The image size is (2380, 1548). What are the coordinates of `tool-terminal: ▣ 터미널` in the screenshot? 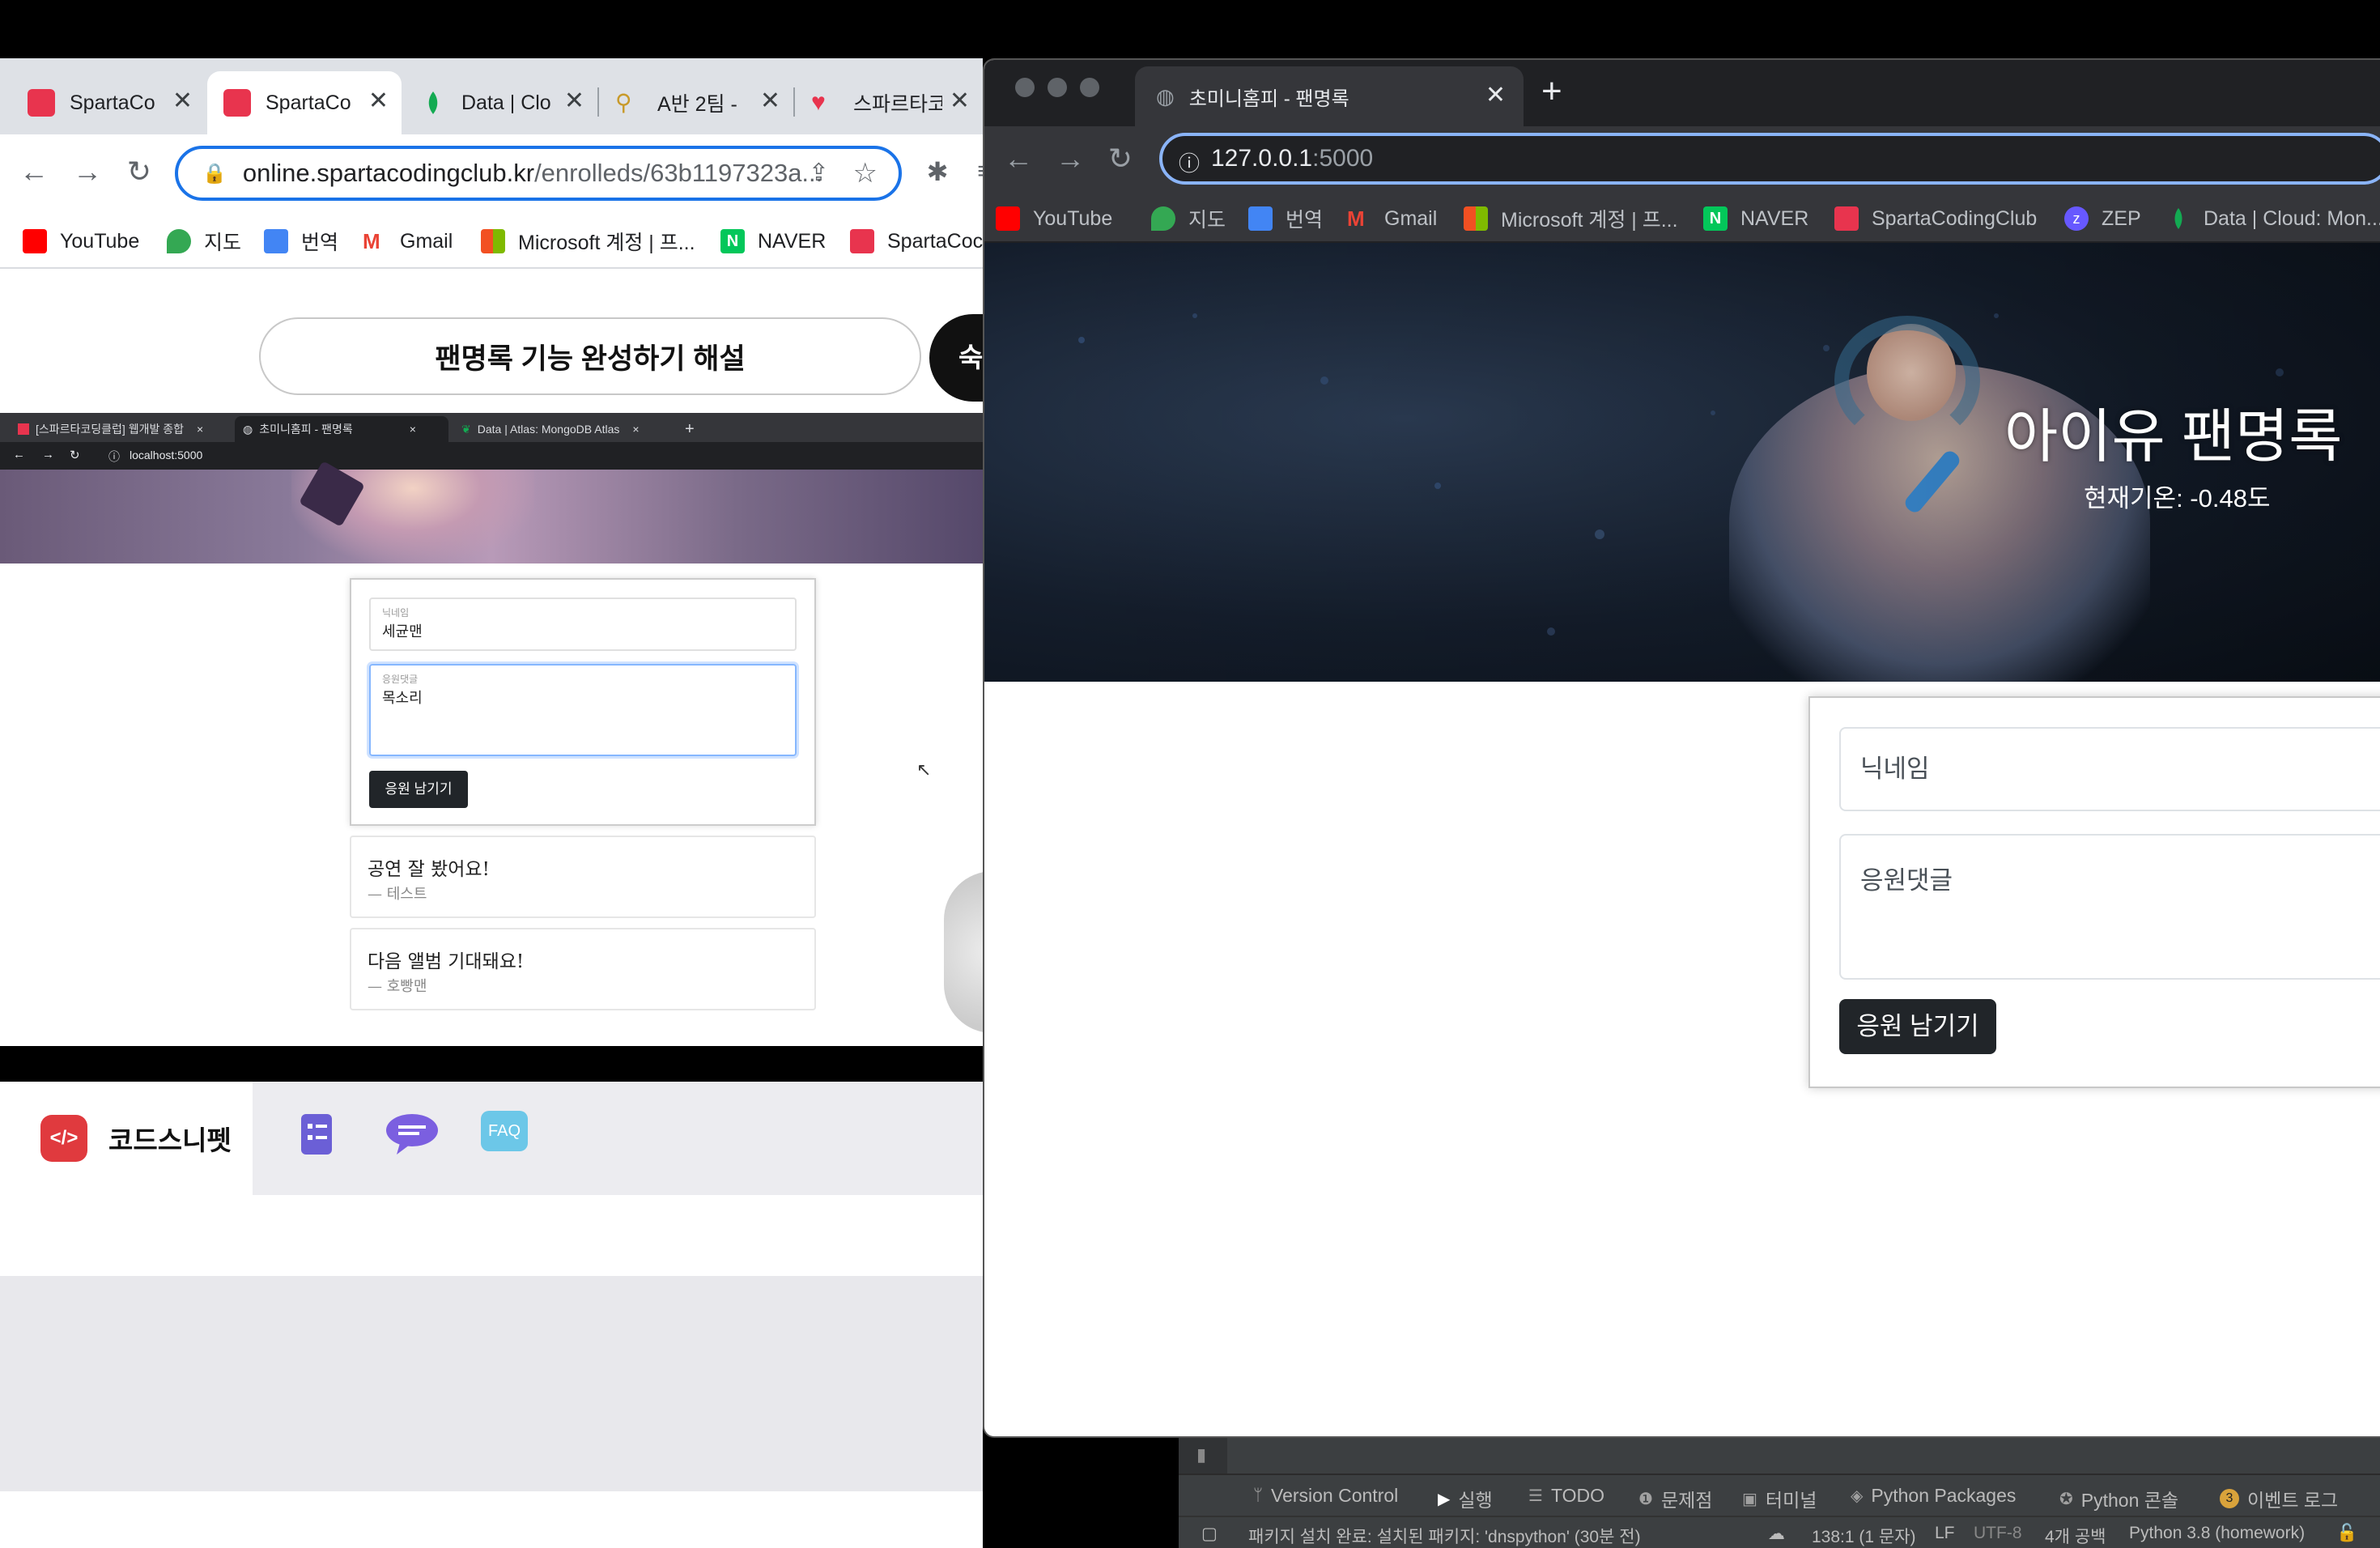 It's located at (1780, 1498).